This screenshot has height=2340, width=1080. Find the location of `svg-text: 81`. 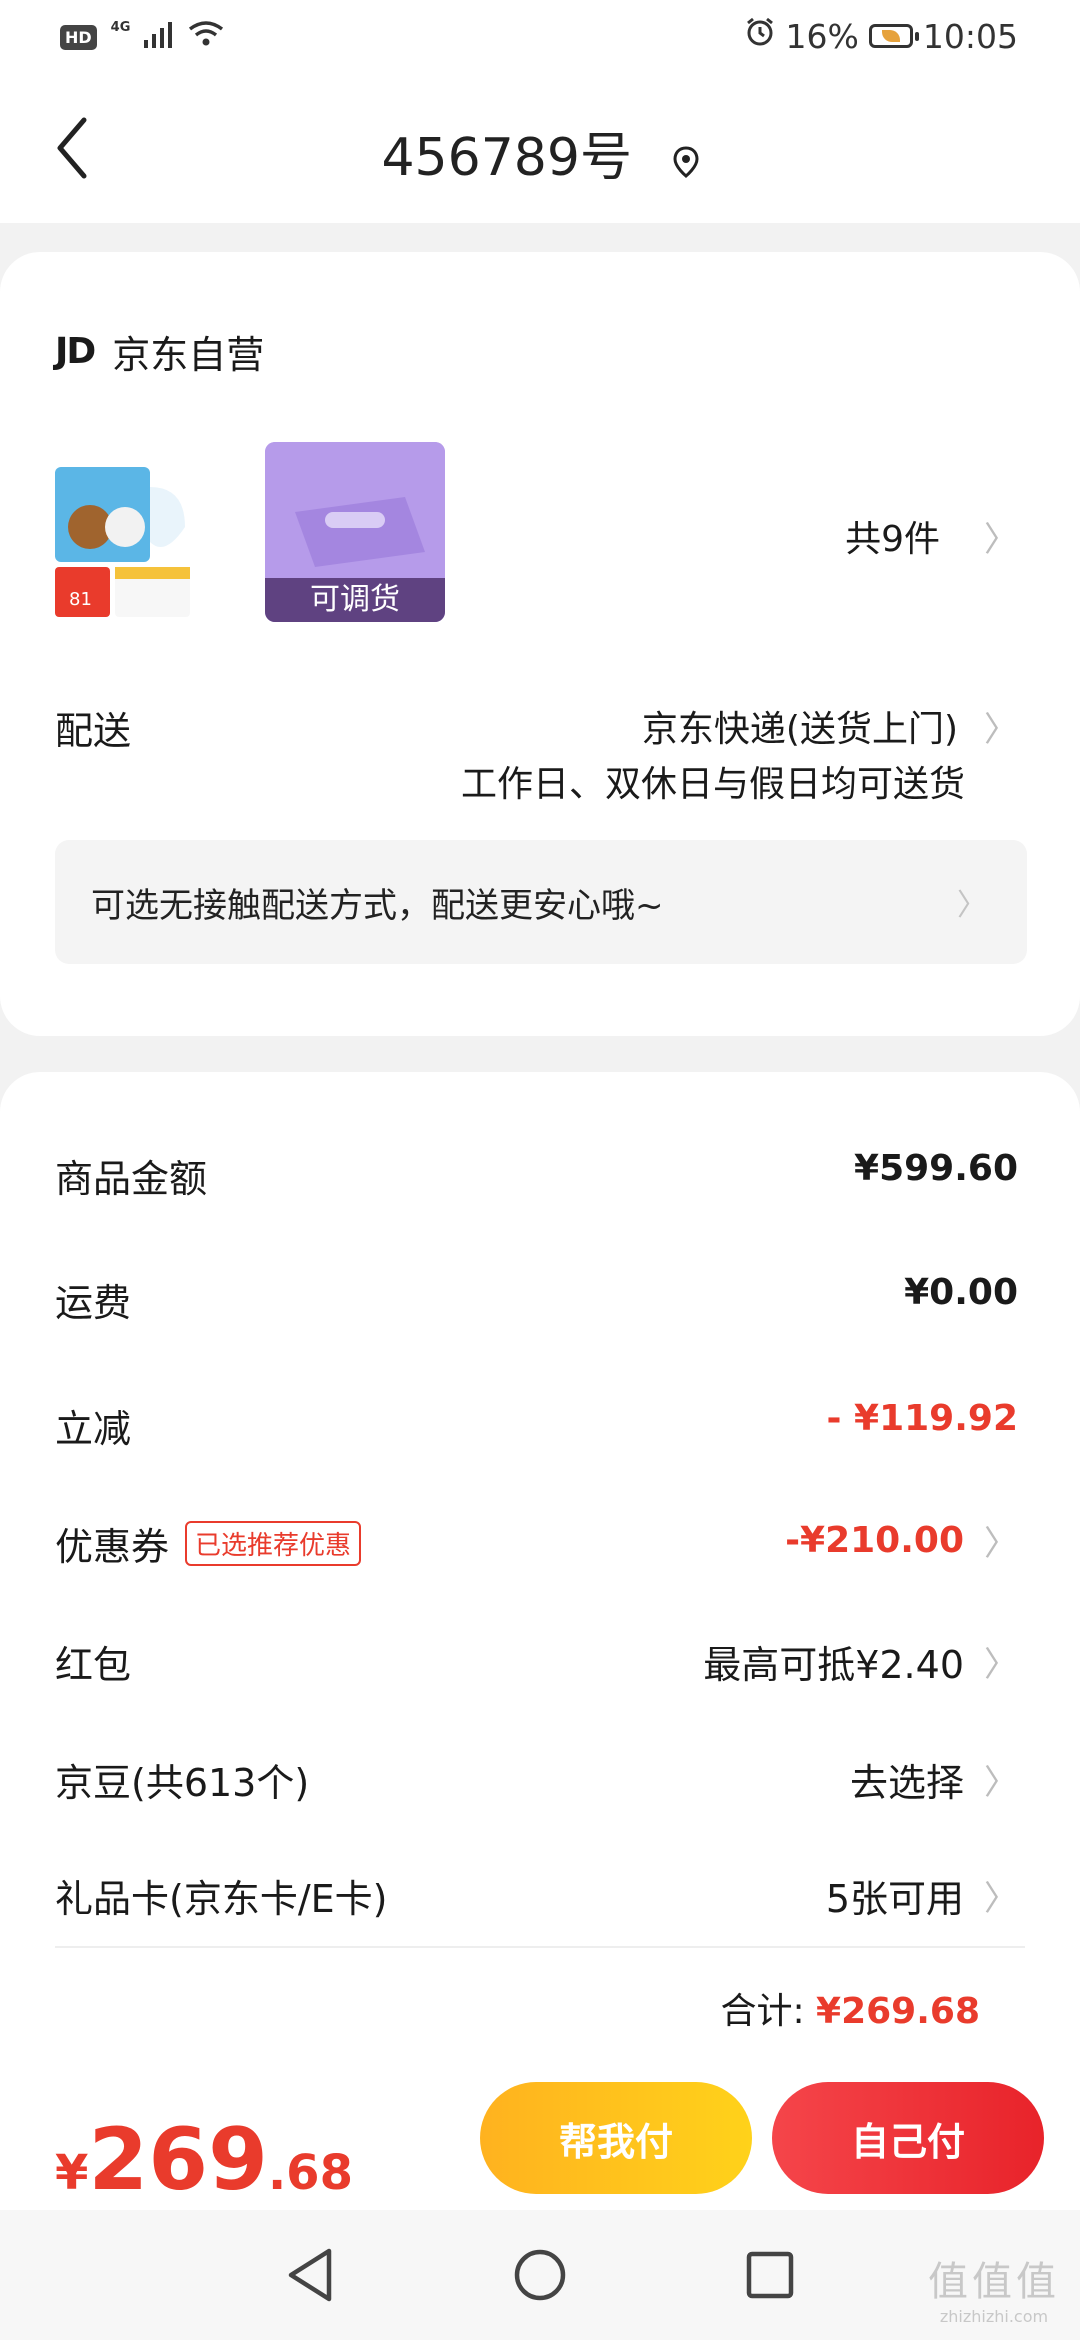

svg-text: 81 is located at coordinates (80, 599).